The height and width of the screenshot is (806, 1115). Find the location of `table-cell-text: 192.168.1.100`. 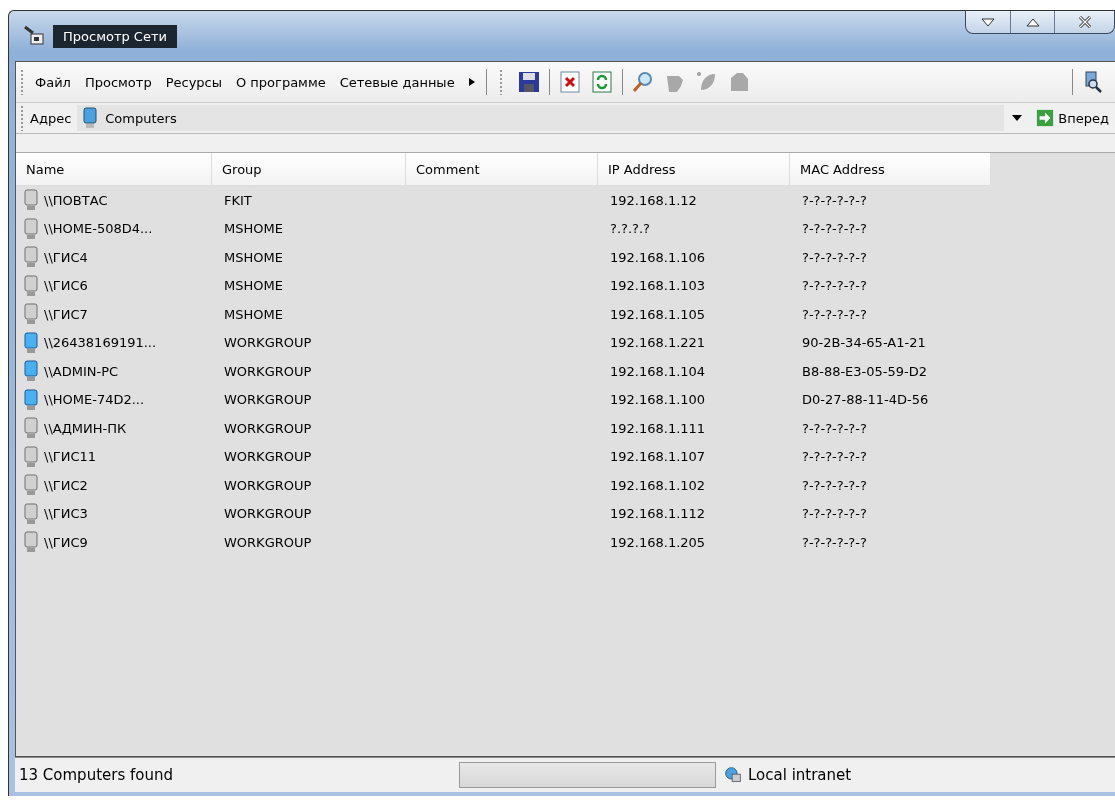

table-cell-text: 192.168.1.100 is located at coordinates (658, 400).